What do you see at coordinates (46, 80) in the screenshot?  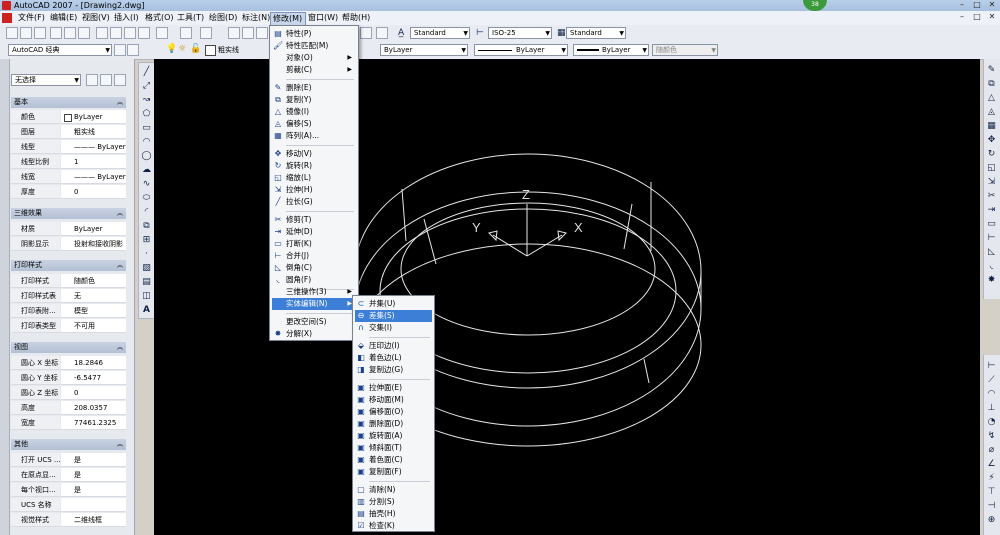 I see `selection-select: 无选择 ▼` at bounding box center [46, 80].